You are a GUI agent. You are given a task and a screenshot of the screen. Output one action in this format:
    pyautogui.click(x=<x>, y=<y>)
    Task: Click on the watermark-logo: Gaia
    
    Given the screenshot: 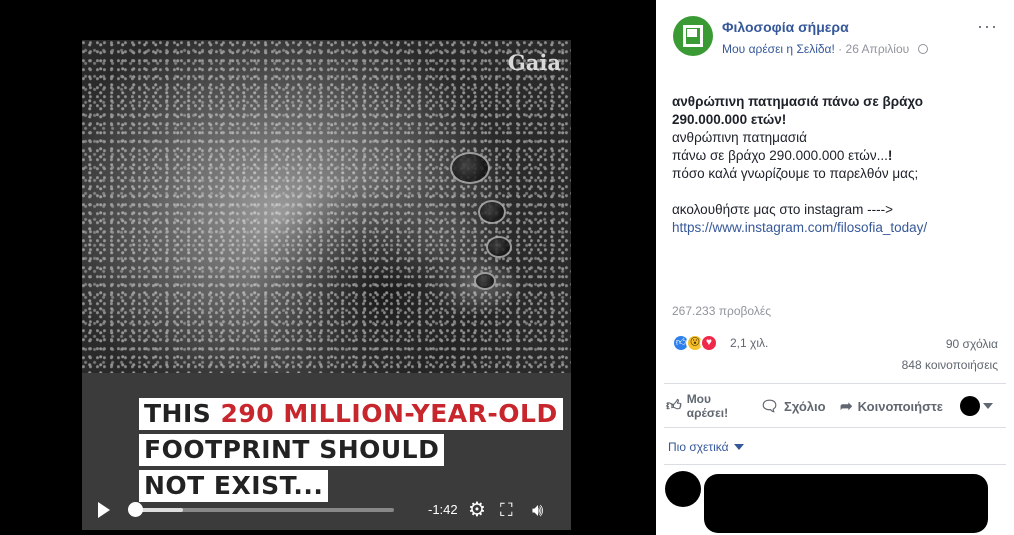 What is the action you would take?
    pyautogui.click(x=534, y=62)
    